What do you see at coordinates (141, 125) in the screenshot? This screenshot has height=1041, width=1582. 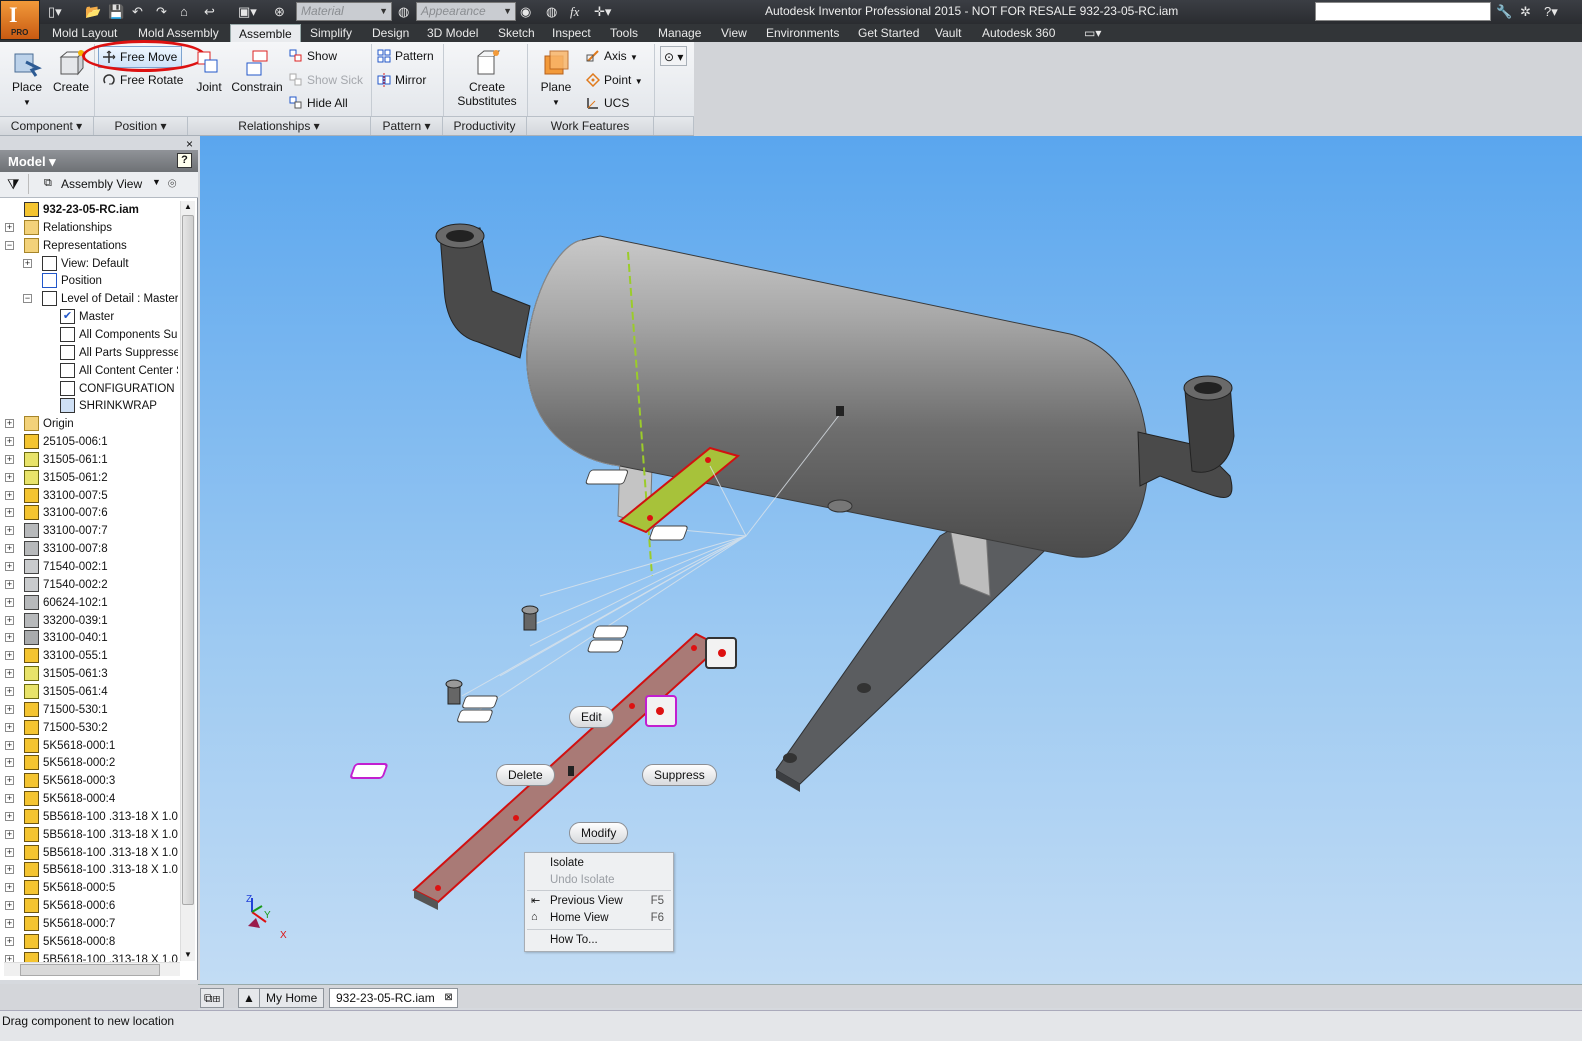 I see `panel-position: Position ▾` at bounding box center [141, 125].